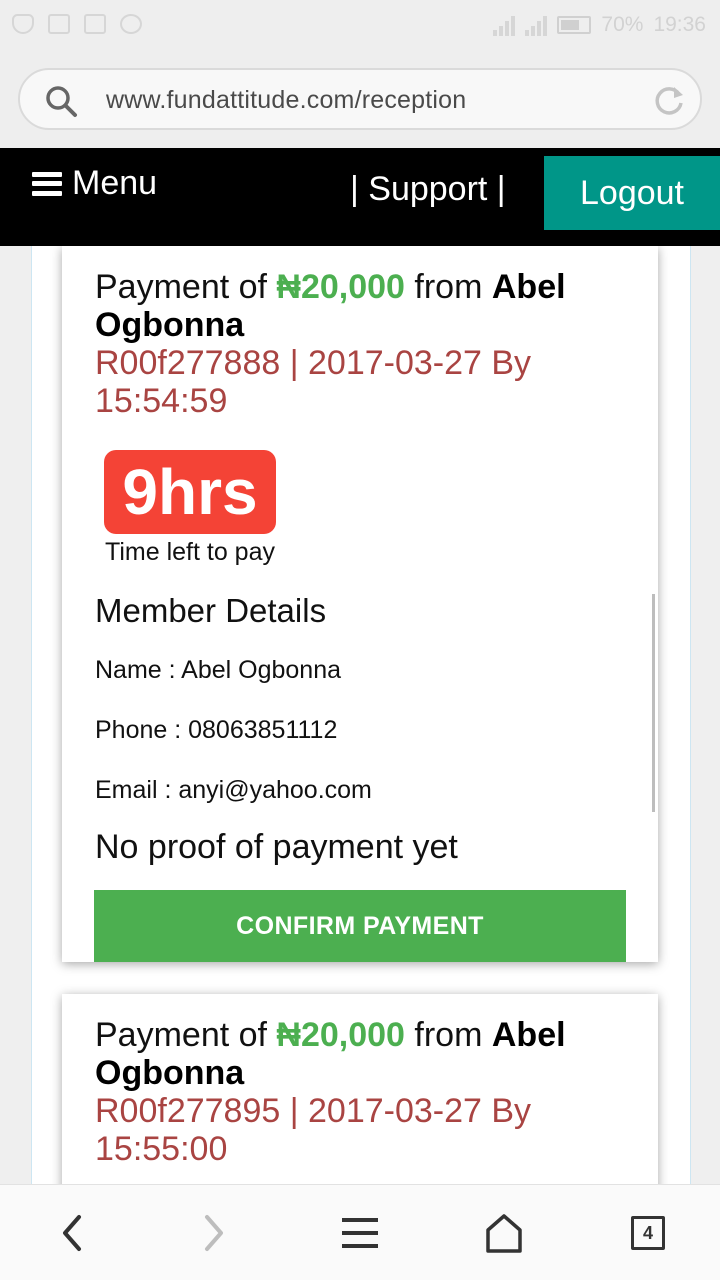  I want to click on site-navbar: Menu | Support | Logout, so click(360, 197).